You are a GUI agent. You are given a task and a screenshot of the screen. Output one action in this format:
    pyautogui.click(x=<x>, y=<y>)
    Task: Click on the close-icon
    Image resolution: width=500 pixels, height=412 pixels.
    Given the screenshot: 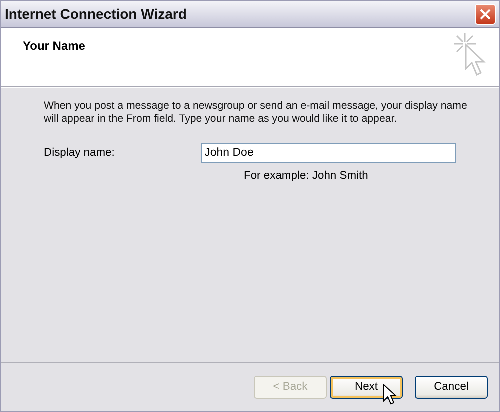 What is the action you would take?
    pyautogui.click(x=485, y=14)
    